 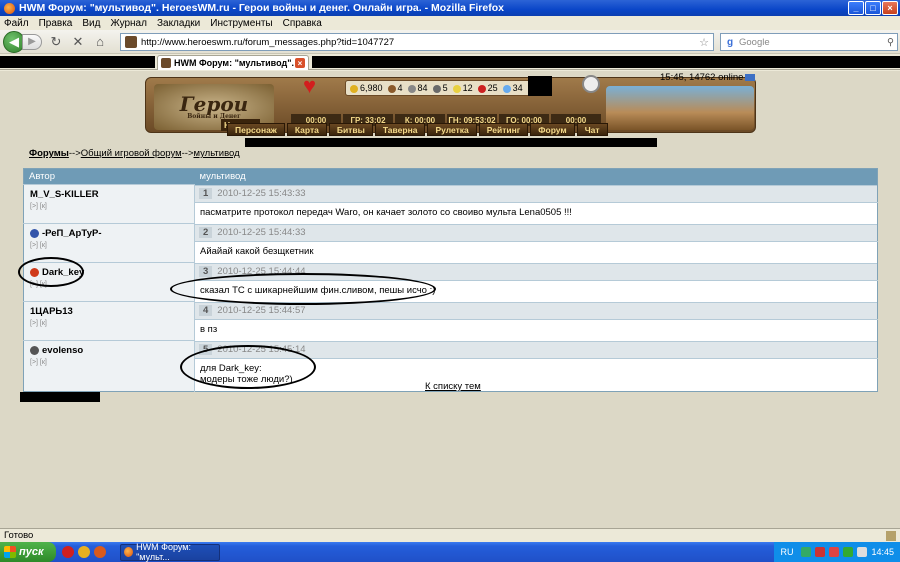 I want to click on bookmark-star-icon: ☆, so click(x=704, y=42).